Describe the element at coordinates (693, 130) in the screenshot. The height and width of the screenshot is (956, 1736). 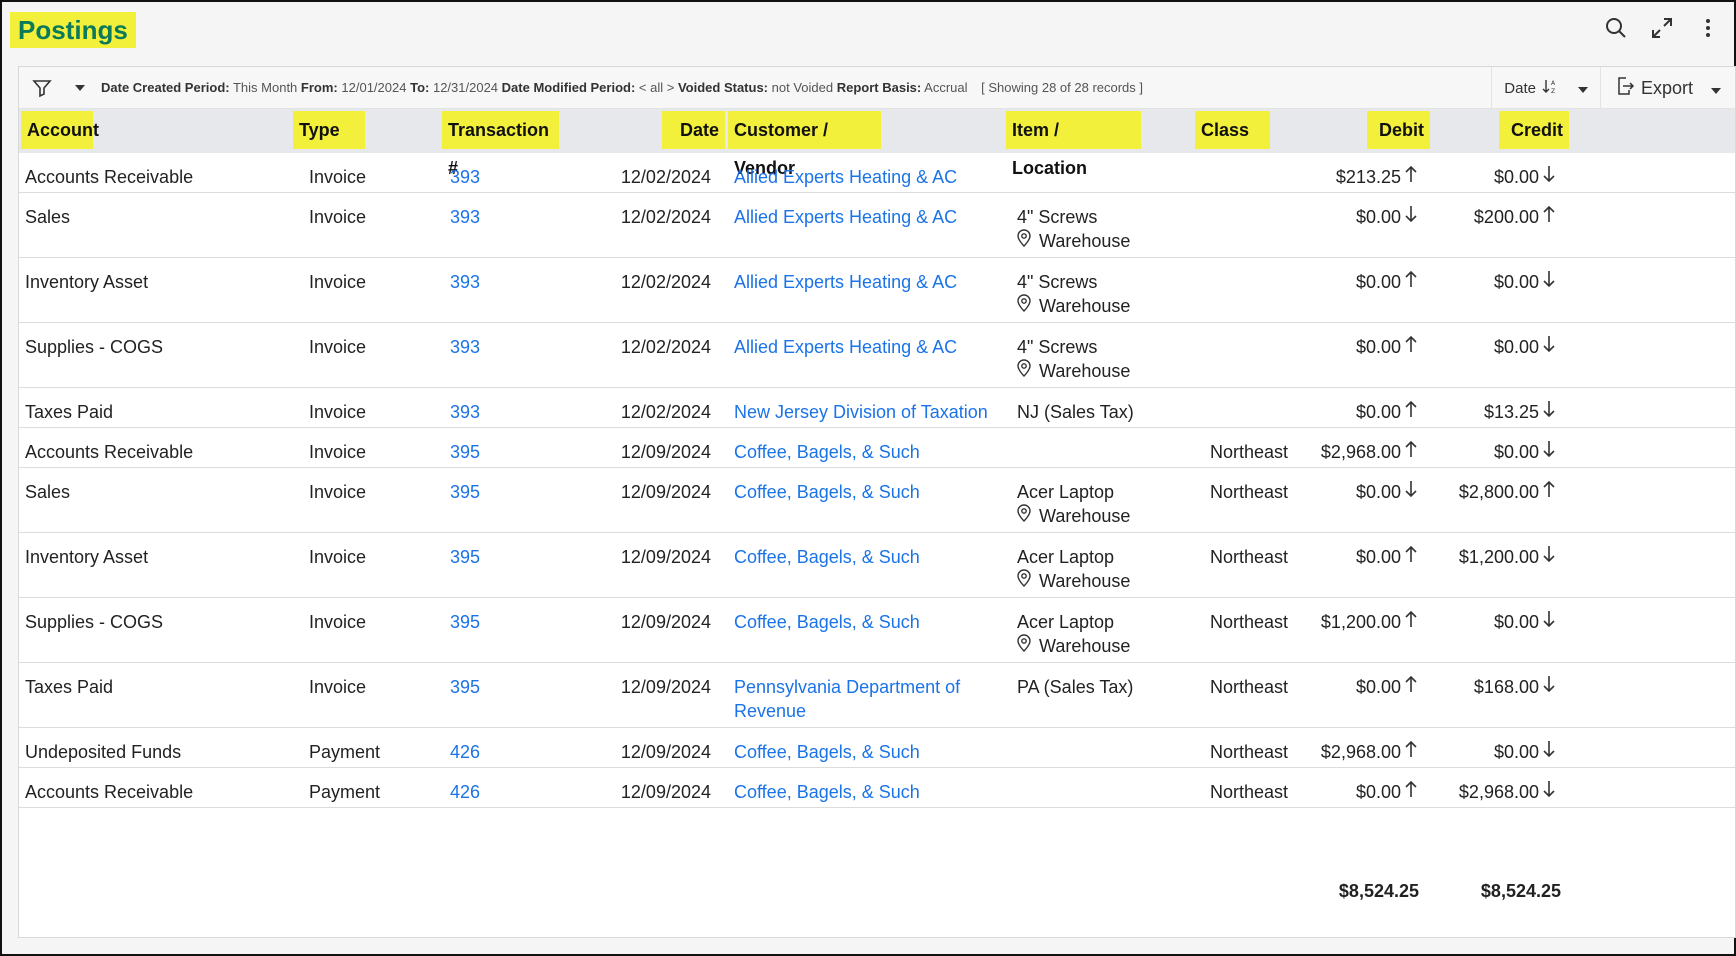
I see `column-header-date: Date` at that location.